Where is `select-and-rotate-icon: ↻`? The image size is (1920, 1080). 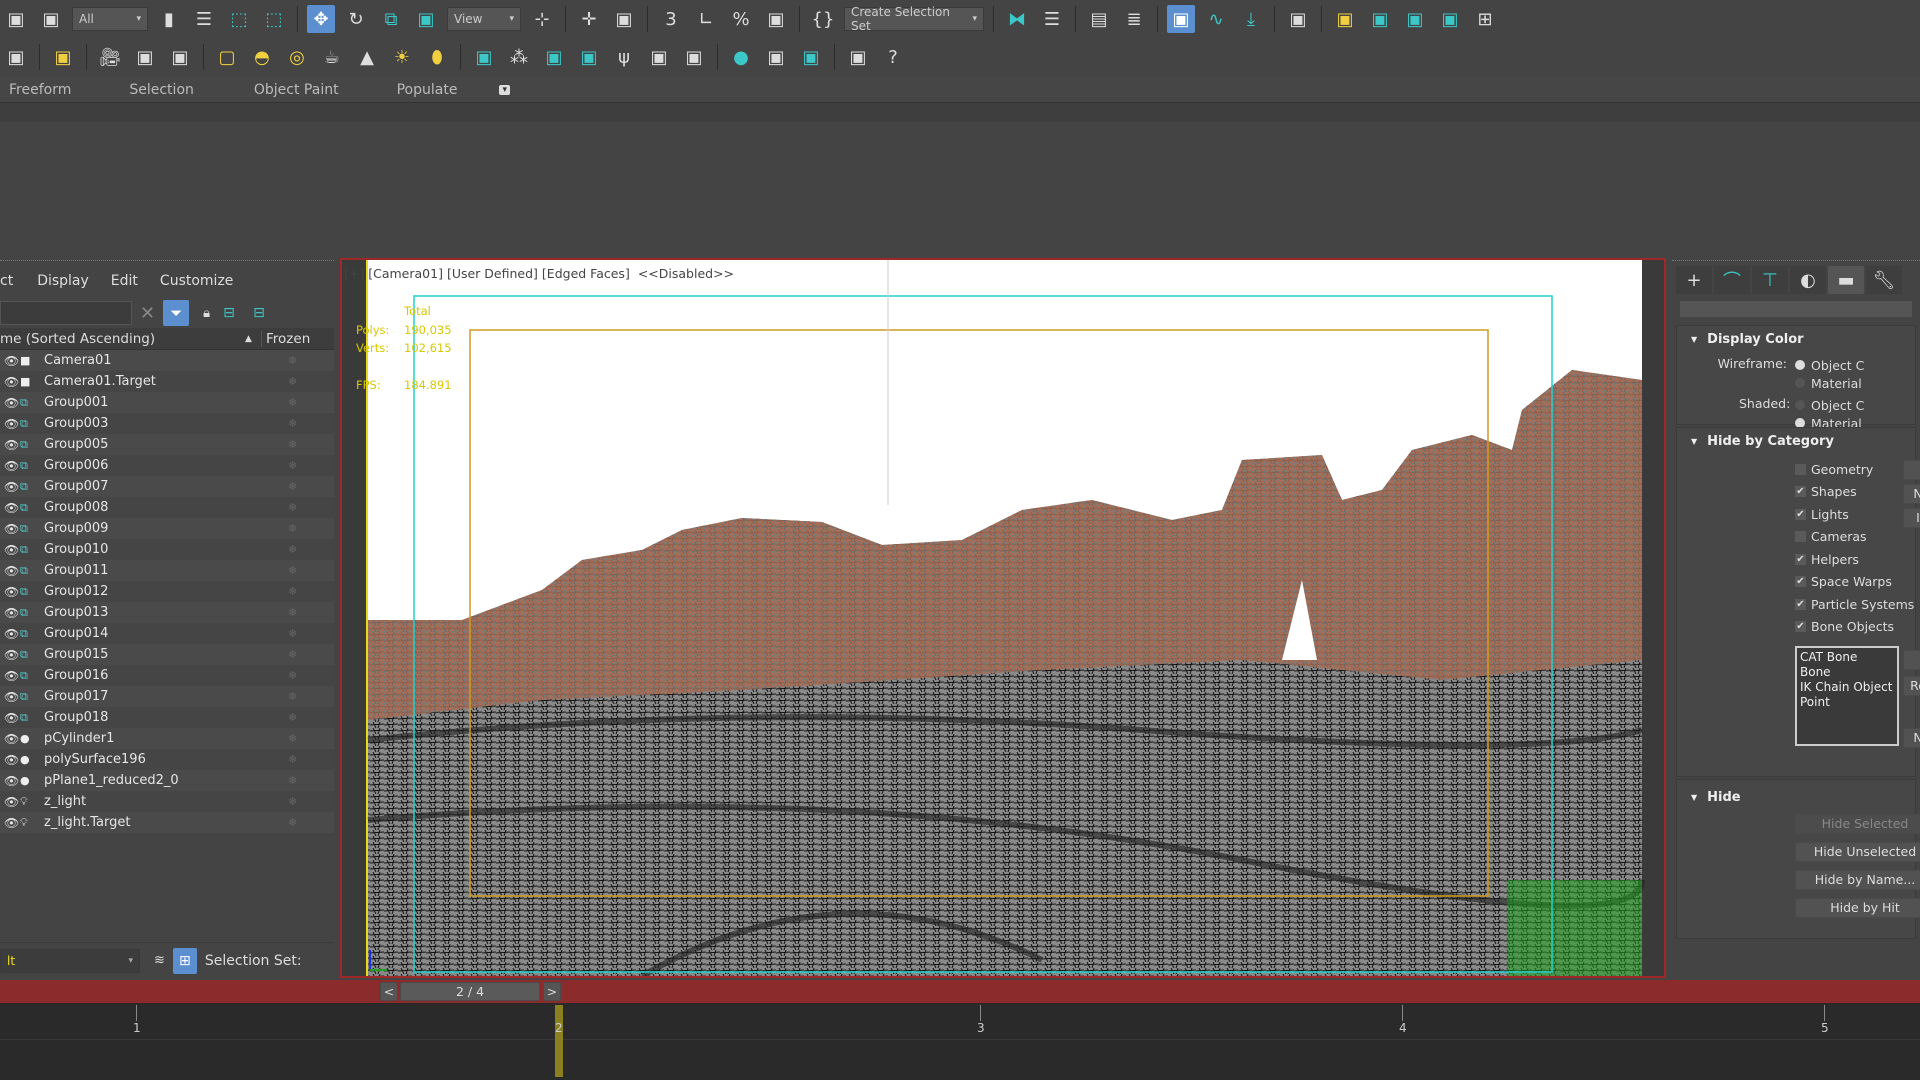
select-and-rotate-icon: ↻ is located at coordinates (356, 19).